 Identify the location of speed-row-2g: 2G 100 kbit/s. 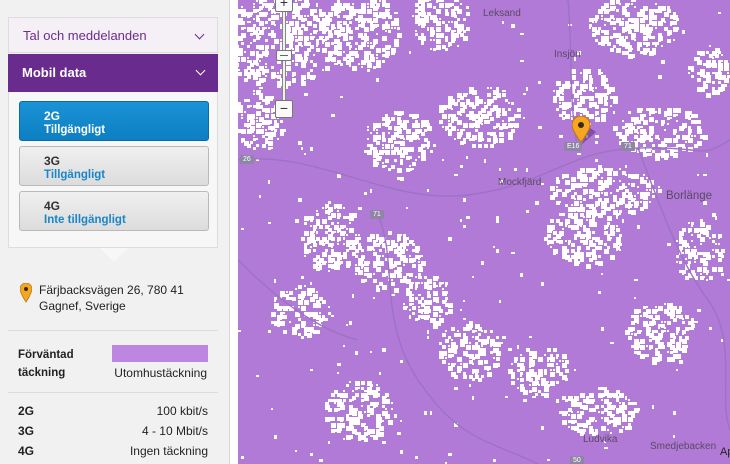
(113, 413).